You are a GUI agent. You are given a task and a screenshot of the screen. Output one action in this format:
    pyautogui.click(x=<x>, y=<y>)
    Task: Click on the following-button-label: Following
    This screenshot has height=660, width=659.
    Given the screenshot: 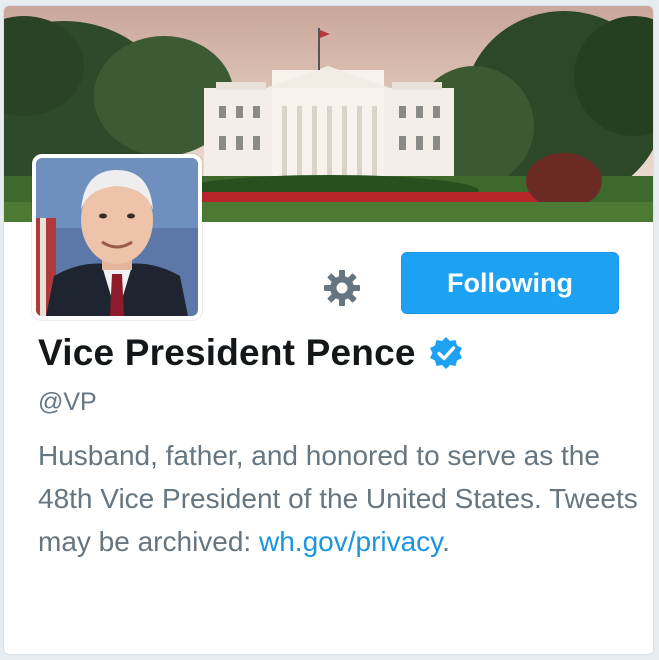 What is the action you would take?
    pyautogui.click(x=510, y=282)
    